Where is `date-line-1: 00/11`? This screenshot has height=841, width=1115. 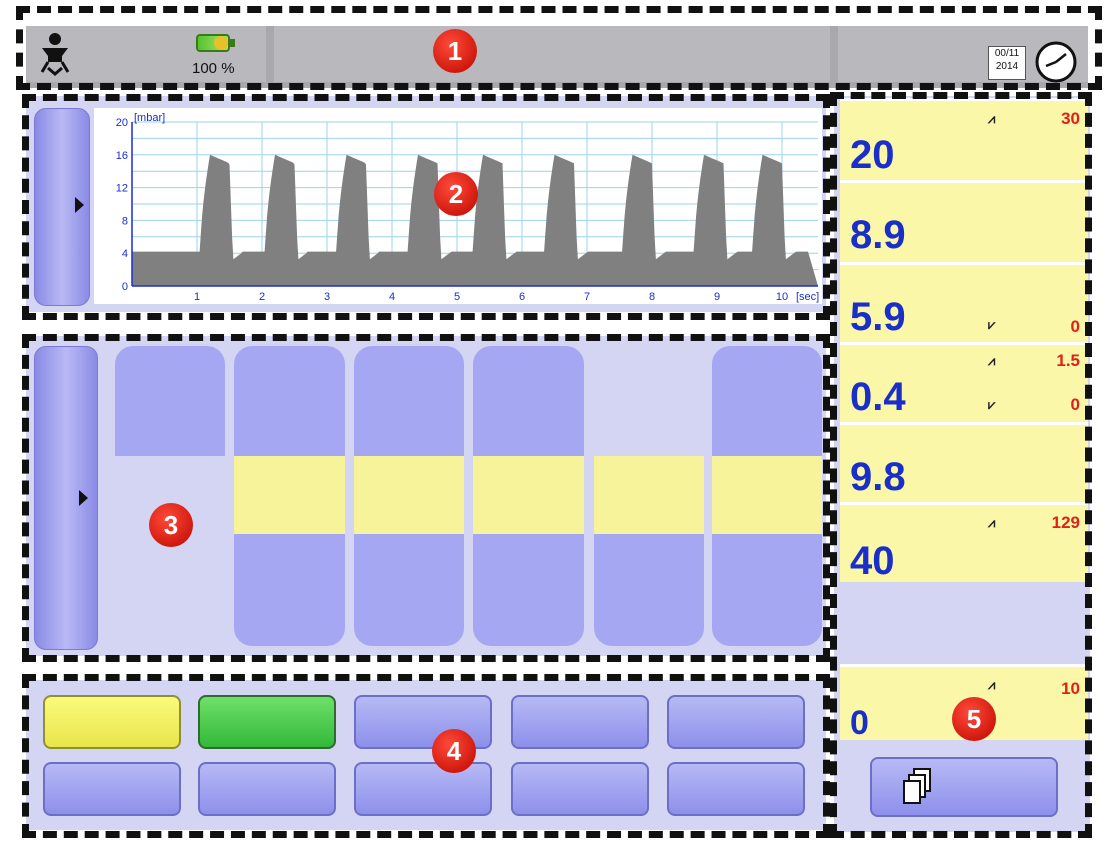
date-line-1: 00/11 is located at coordinates (1007, 53).